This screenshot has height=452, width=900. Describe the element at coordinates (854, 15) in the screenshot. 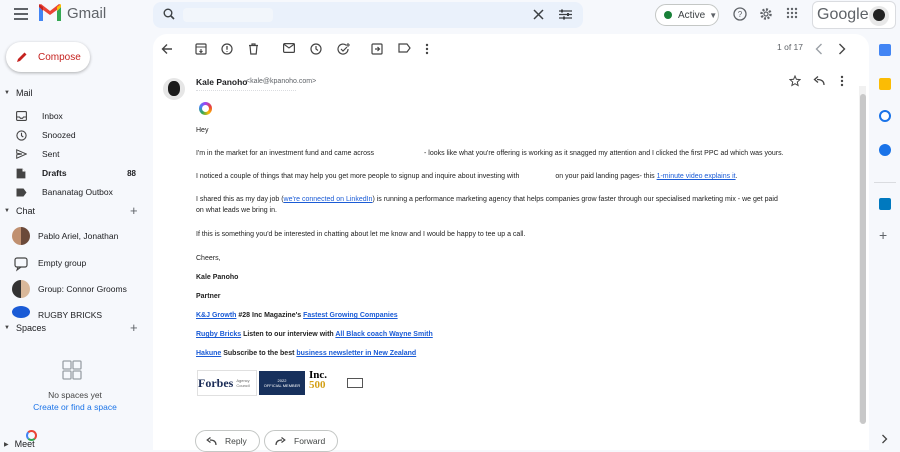

I see `account-switcher: Google` at that location.